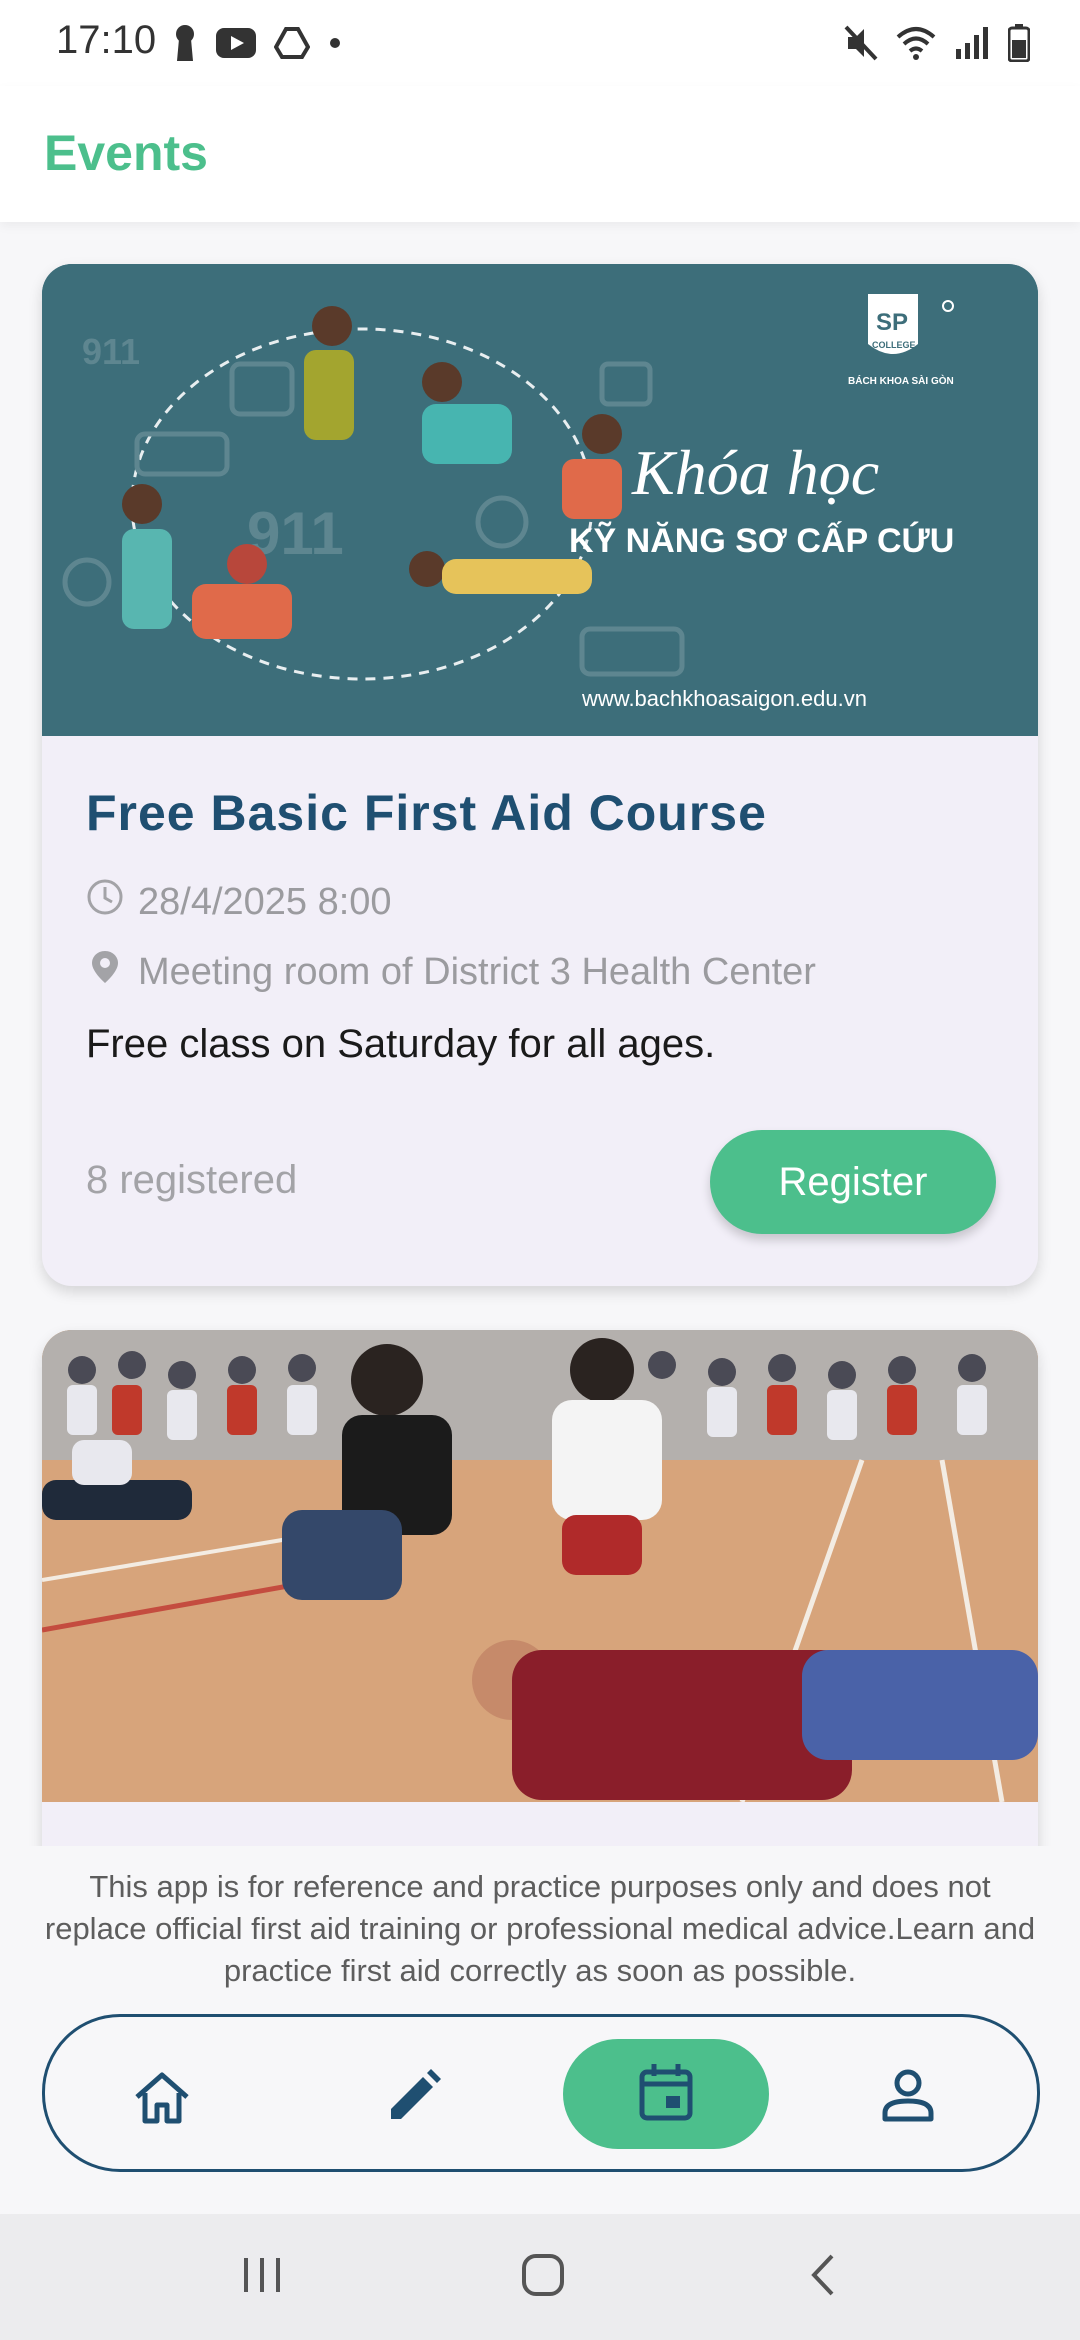  Describe the element at coordinates (192, 1180) in the screenshot. I see `registered-count: 8 registered` at that location.